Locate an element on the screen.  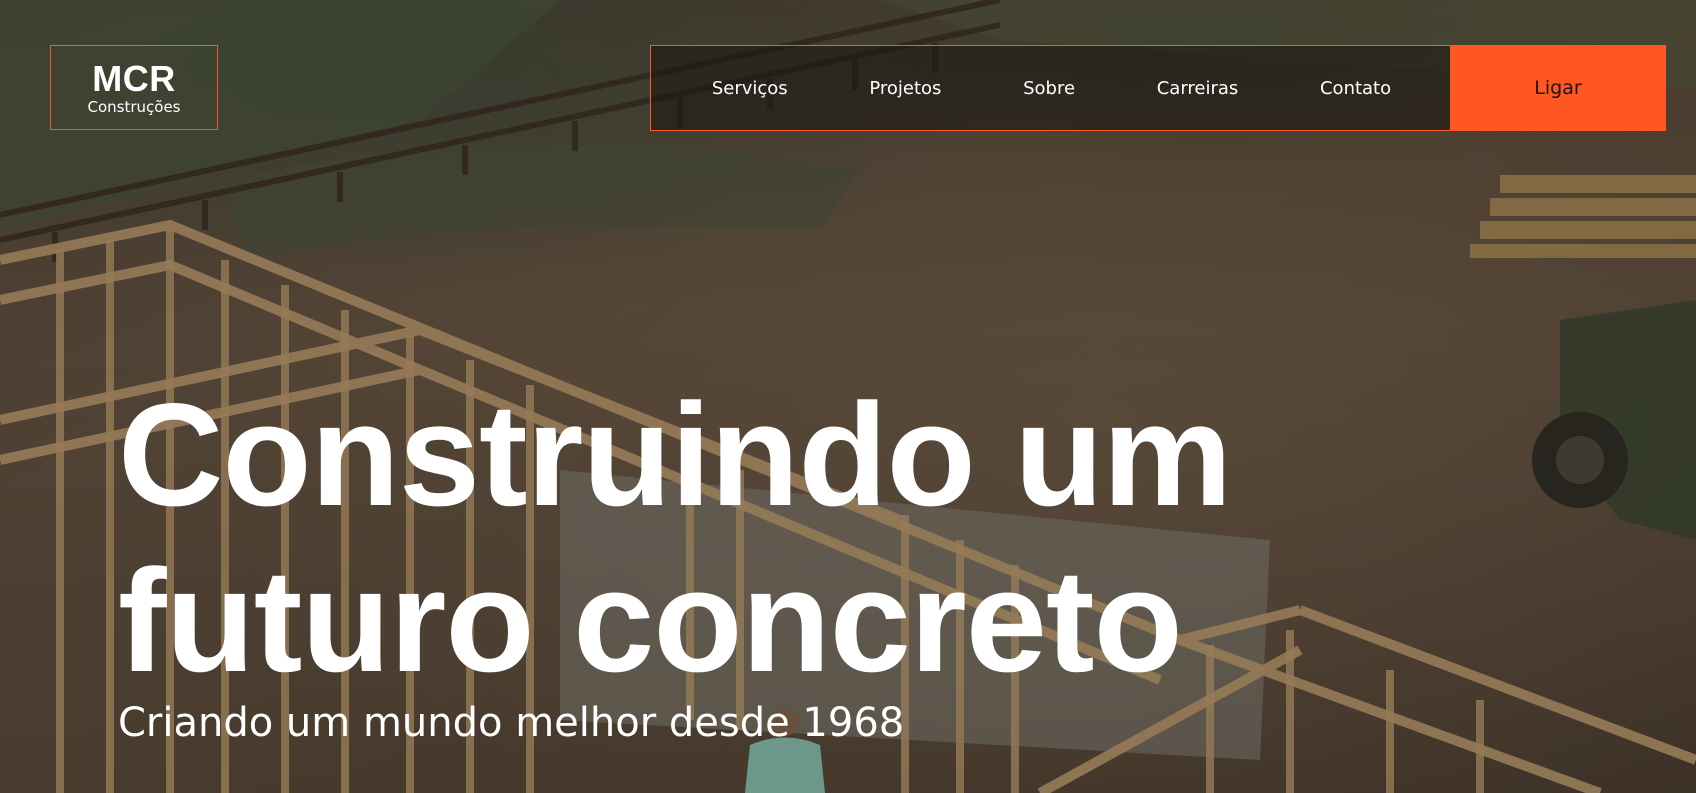
nav-link-servicos: Serviços is located at coordinates (750, 88).